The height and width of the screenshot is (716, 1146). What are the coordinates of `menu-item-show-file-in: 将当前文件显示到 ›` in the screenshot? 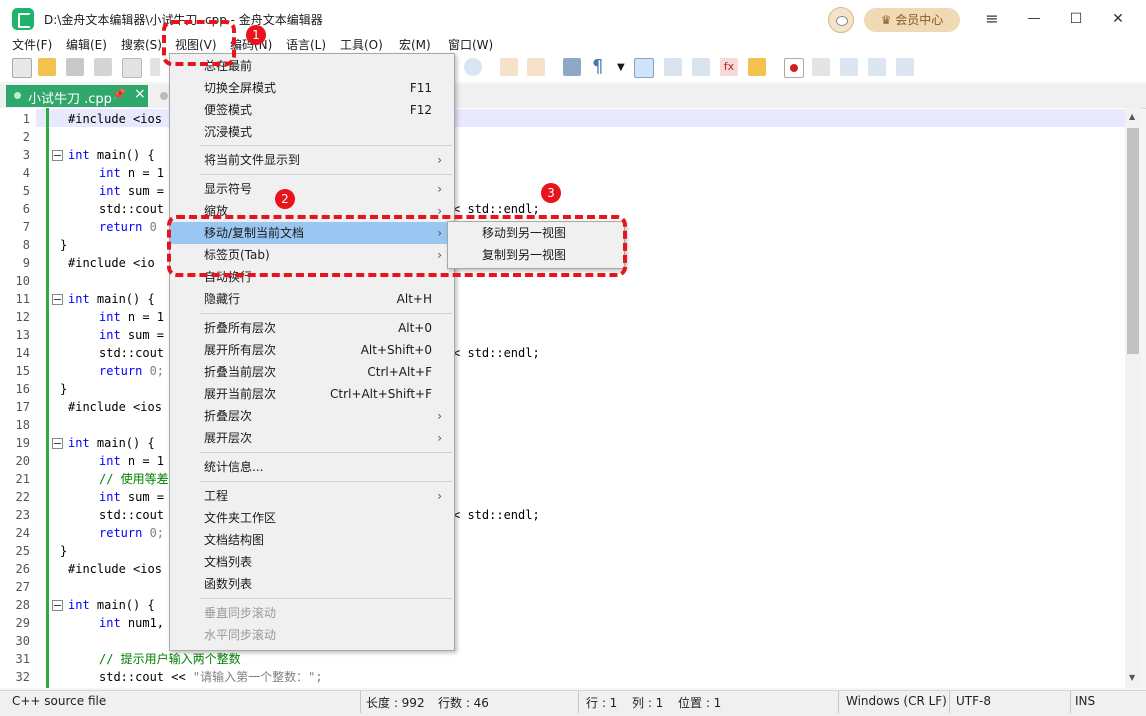 It's located at (311, 160).